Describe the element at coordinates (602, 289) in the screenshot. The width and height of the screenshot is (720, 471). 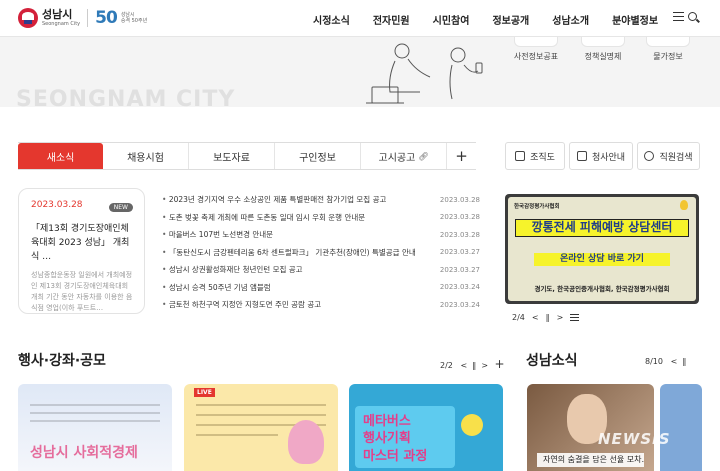
I see `banner-partners: 경기도, 한국공인중개사협회, 한국감정평가사협회` at that location.